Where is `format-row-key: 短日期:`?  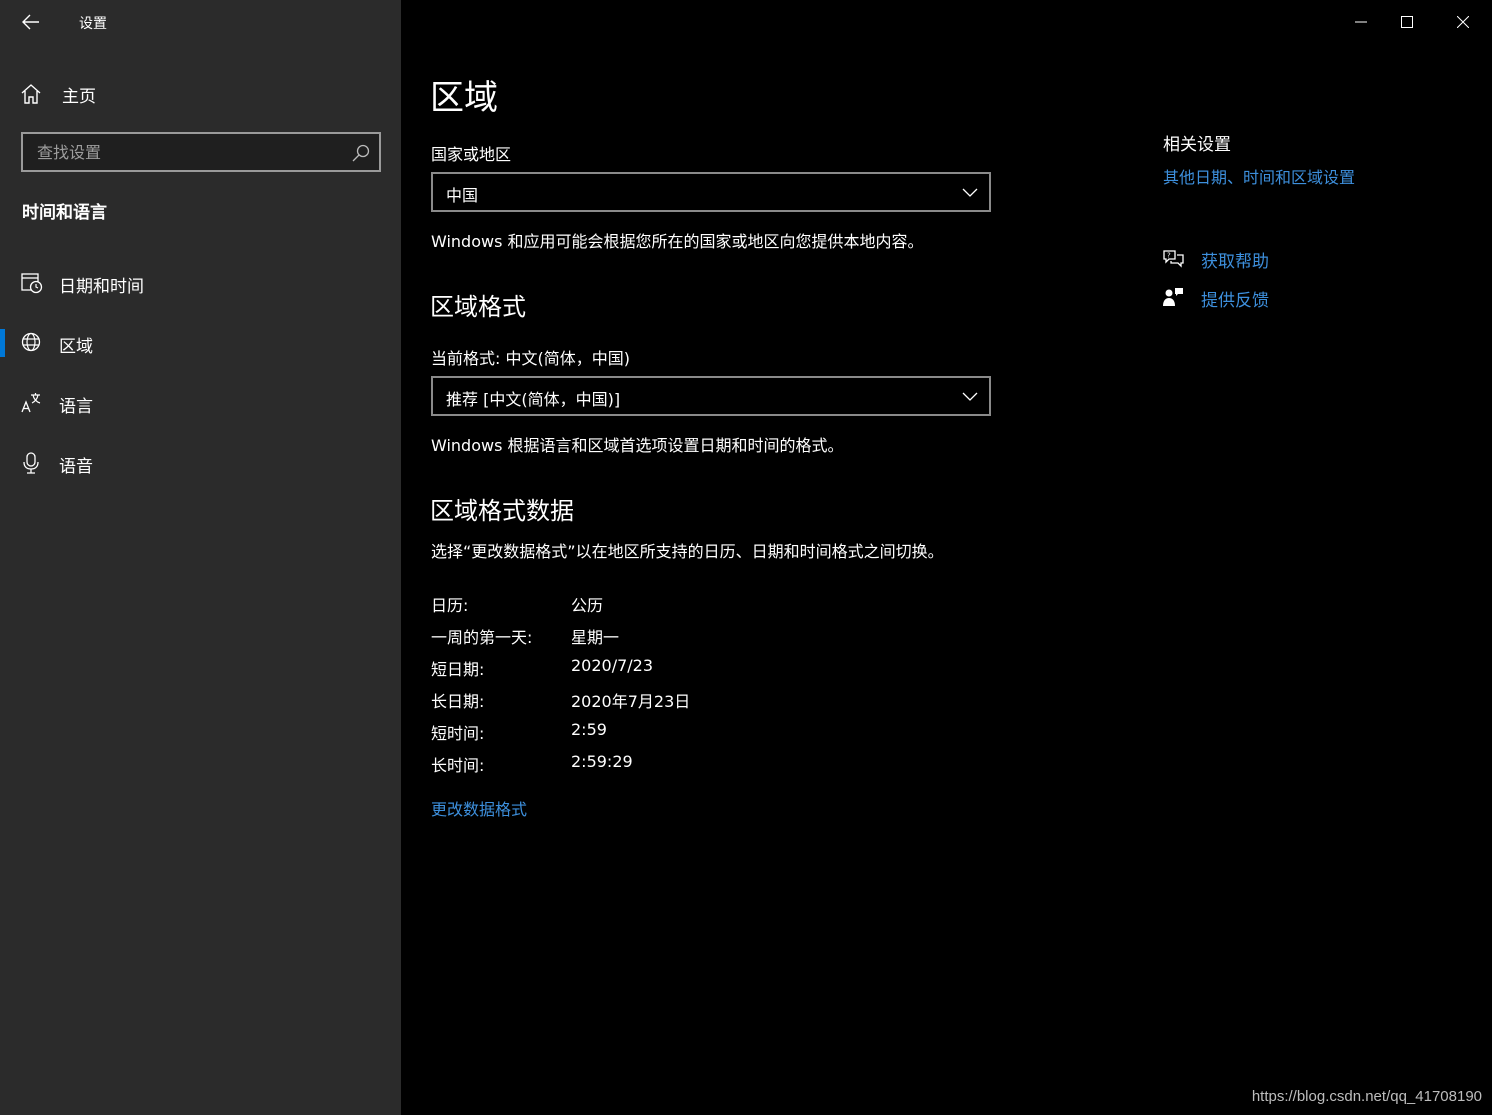 format-row-key: 短日期: is located at coordinates (458, 669).